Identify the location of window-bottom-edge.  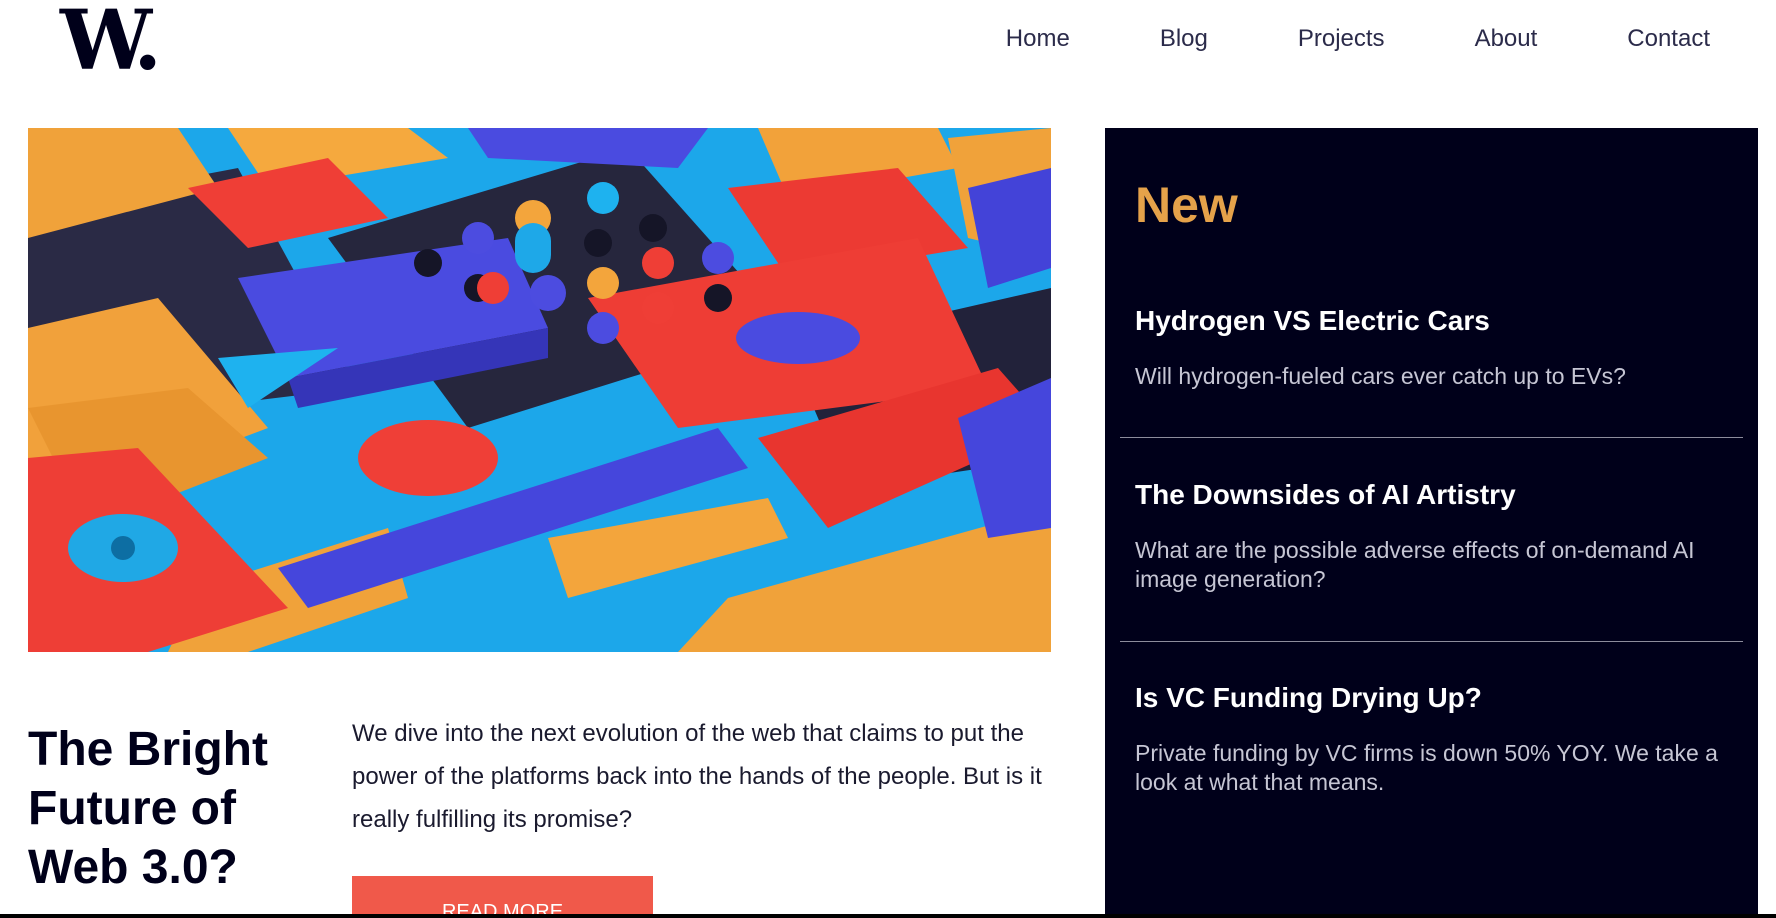
(888, 916).